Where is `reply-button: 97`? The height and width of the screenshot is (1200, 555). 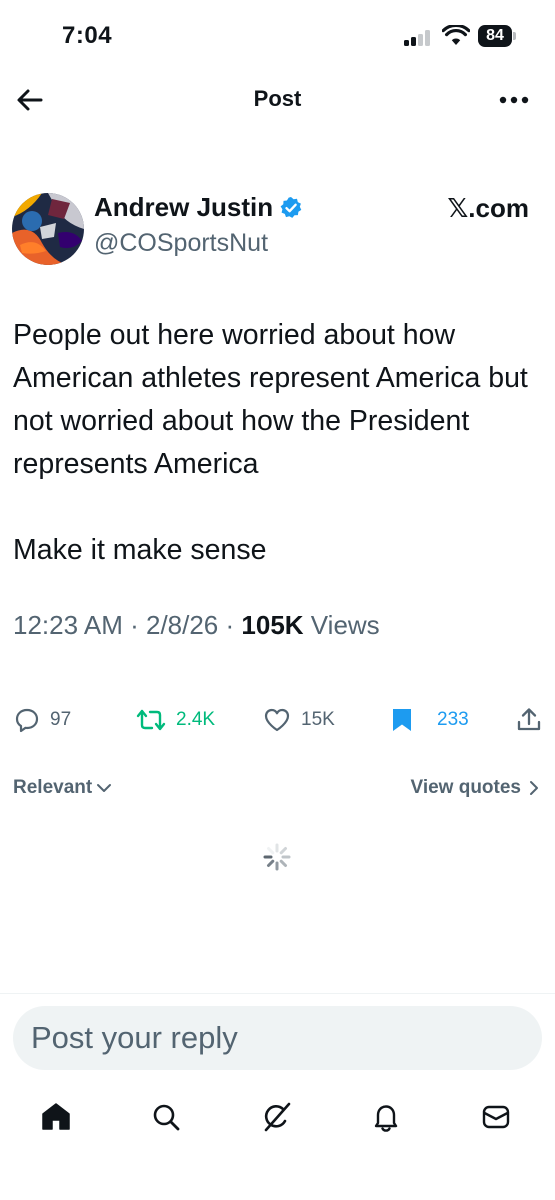
reply-button: 97 is located at coordinates (42, 720).